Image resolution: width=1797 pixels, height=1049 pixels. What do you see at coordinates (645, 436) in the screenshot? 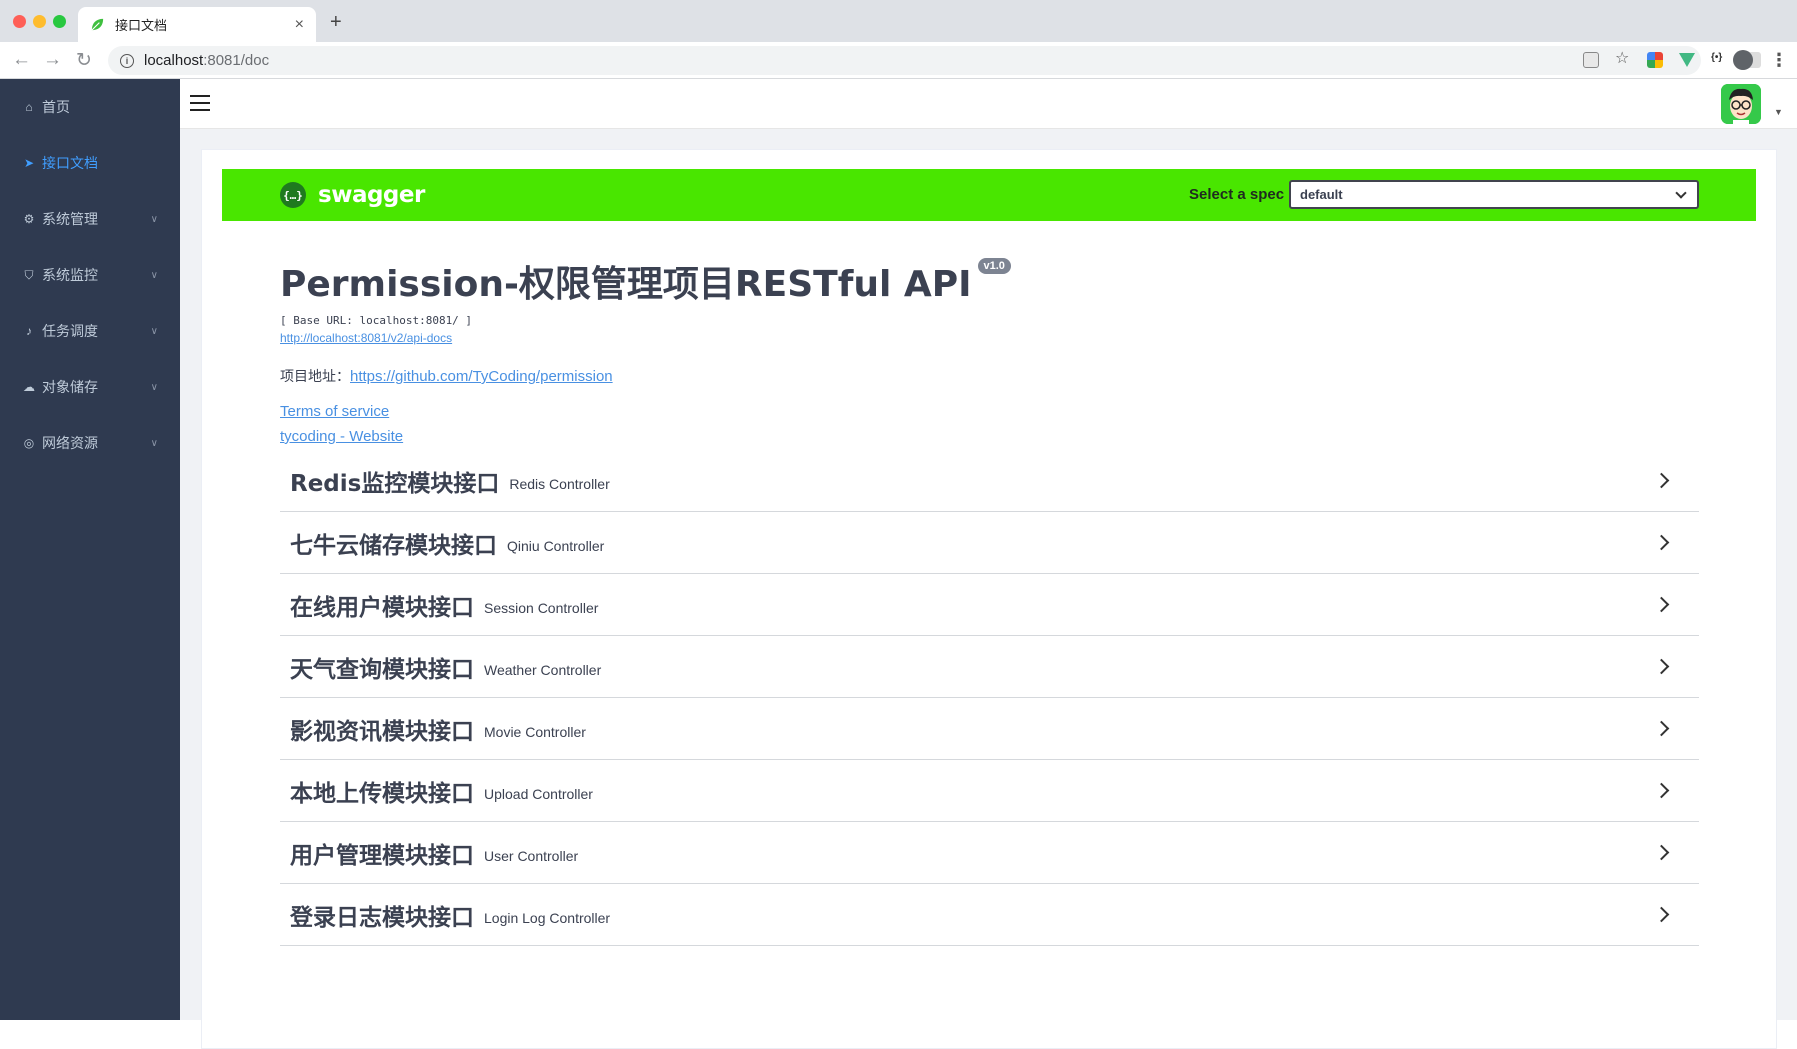
I see `website-link: tycoding - Website` at bounding box center [645, 436].